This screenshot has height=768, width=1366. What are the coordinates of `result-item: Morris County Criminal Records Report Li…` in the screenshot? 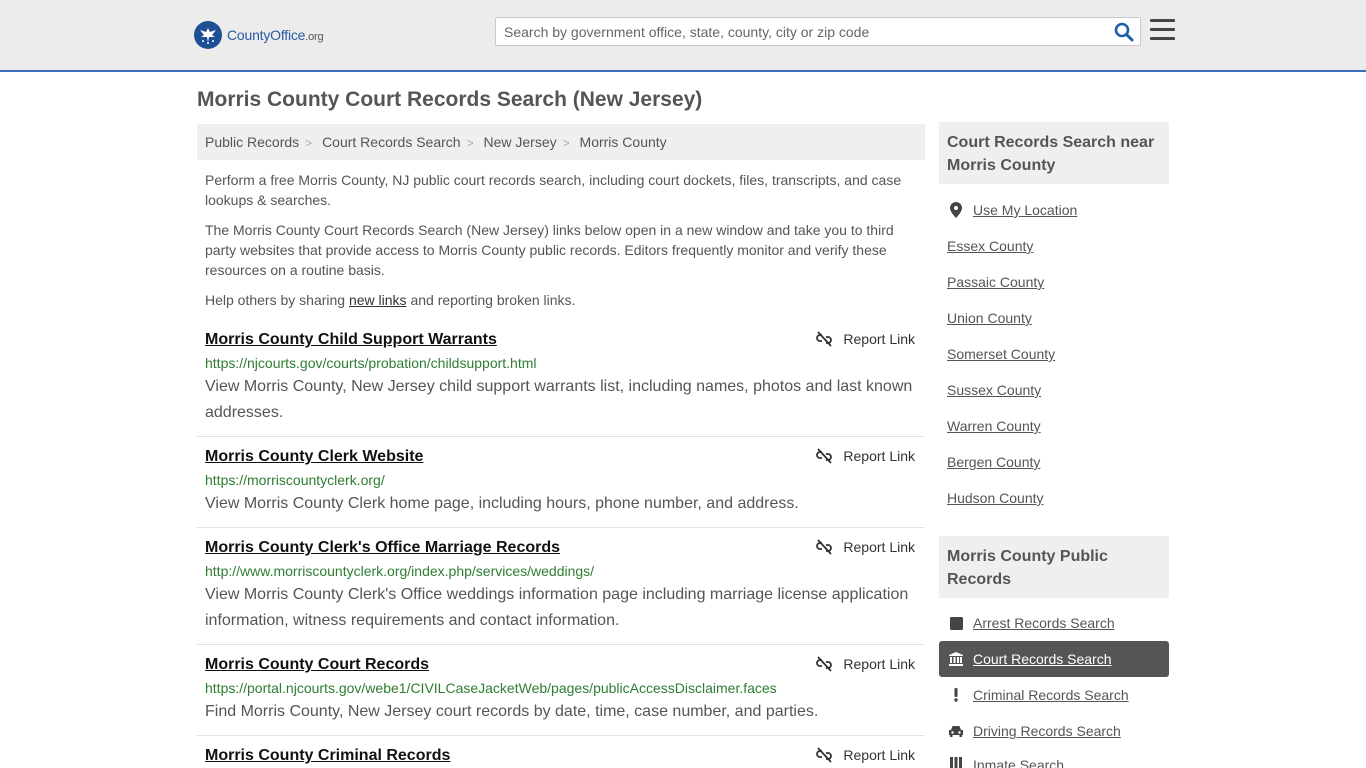 It's located at (561, 754).